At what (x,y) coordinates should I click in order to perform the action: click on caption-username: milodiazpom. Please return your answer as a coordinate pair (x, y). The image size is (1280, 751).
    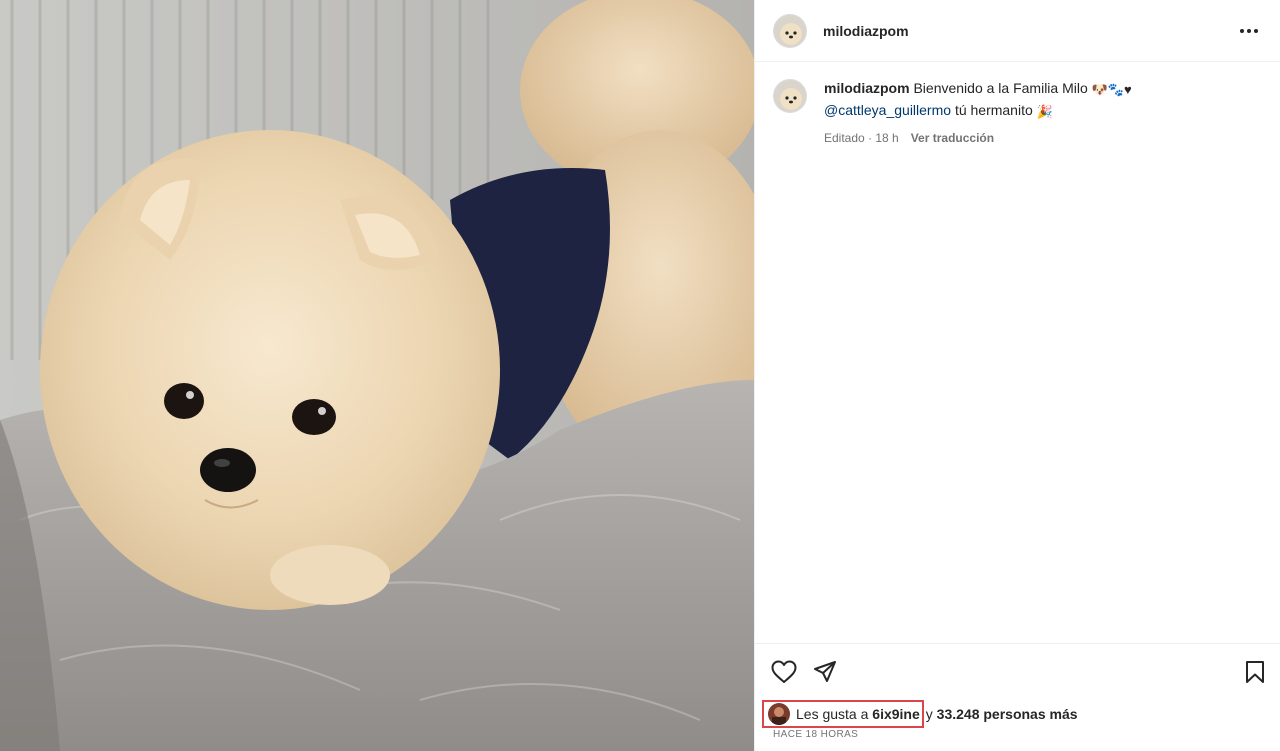
    Looking at the image, I should click on (867, 88).